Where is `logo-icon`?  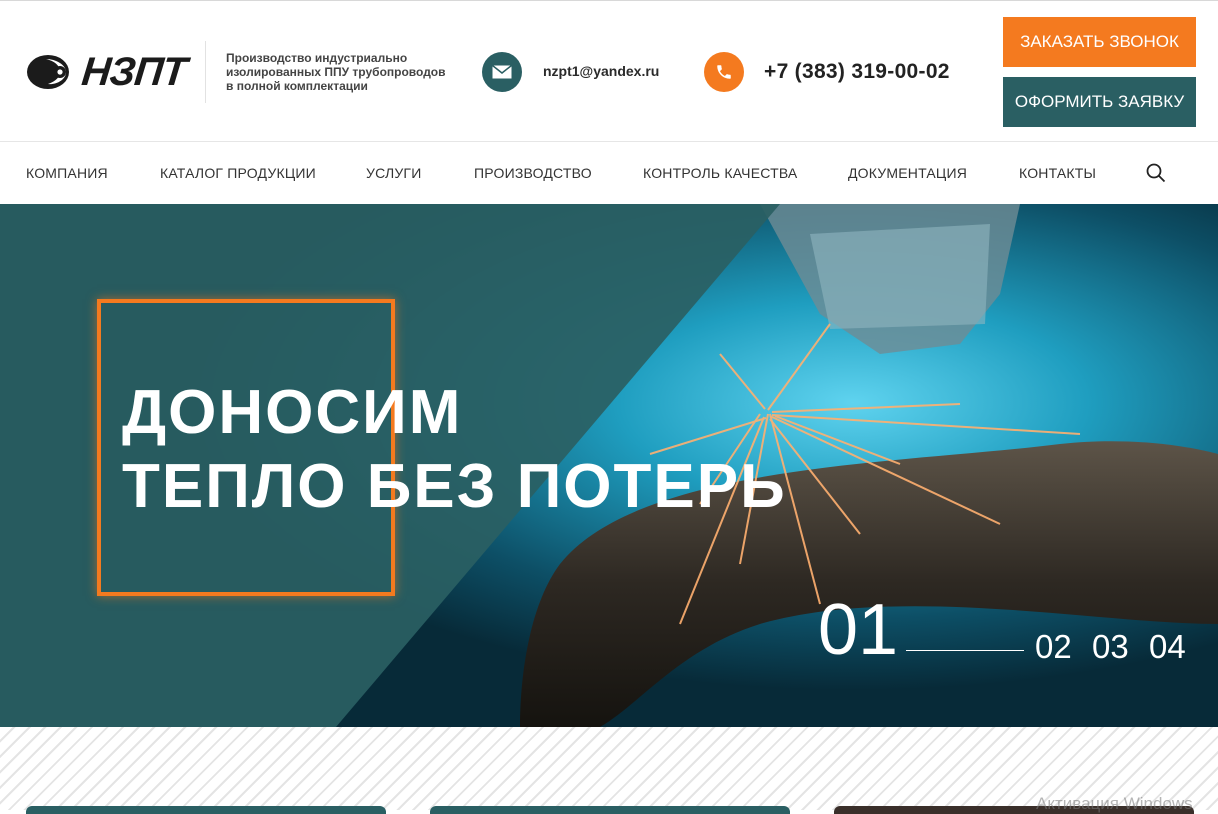
logo-icon is located at coordinates (48, 72).